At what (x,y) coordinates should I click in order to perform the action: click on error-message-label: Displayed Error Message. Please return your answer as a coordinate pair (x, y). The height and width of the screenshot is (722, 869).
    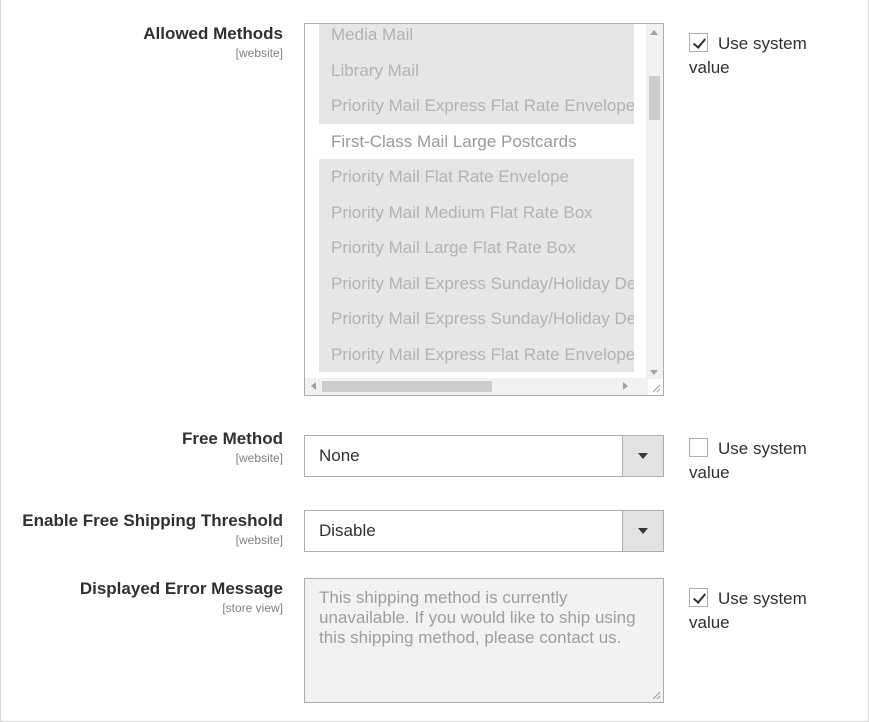
    Looking at the image, I should click on (181, 588).